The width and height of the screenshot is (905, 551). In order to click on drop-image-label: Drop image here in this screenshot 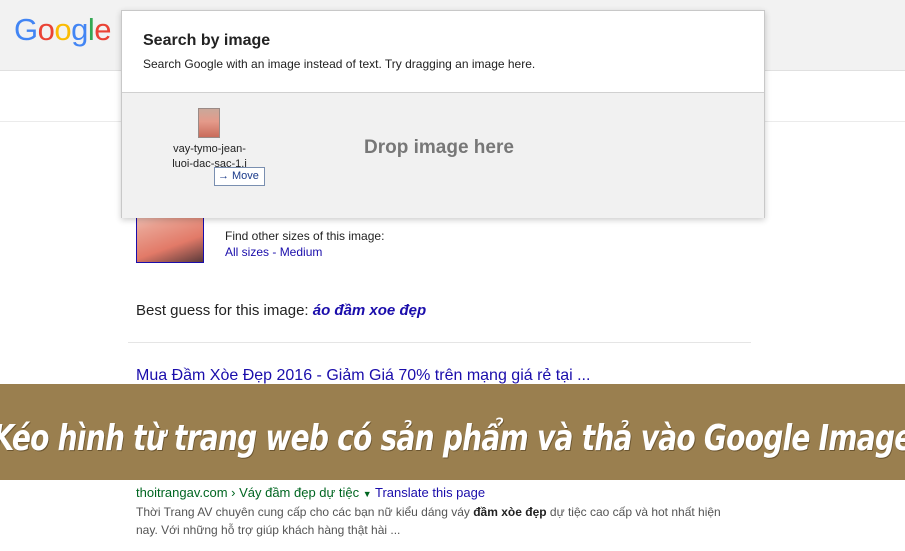, I will do `click(439, 147)`.